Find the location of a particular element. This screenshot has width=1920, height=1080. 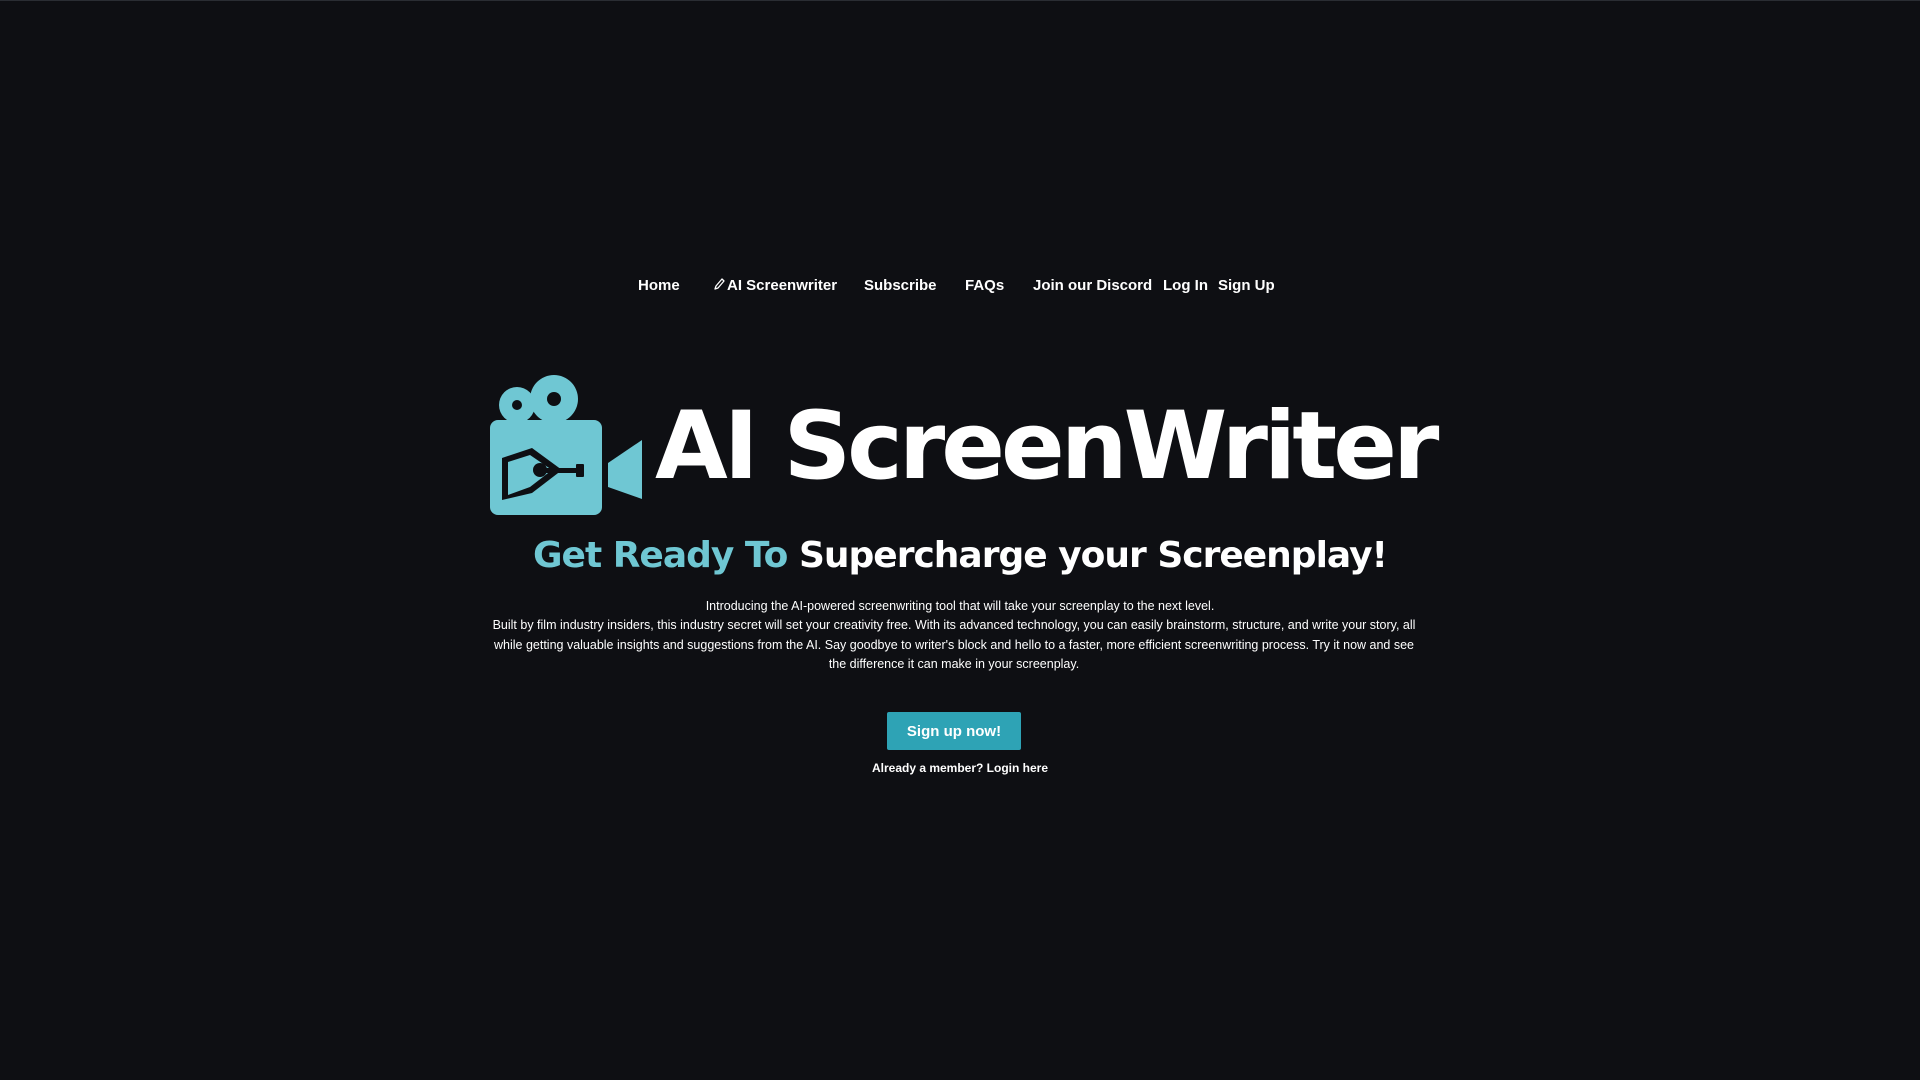

nav-faqs: FAQs is located at coordinates (984, 286).